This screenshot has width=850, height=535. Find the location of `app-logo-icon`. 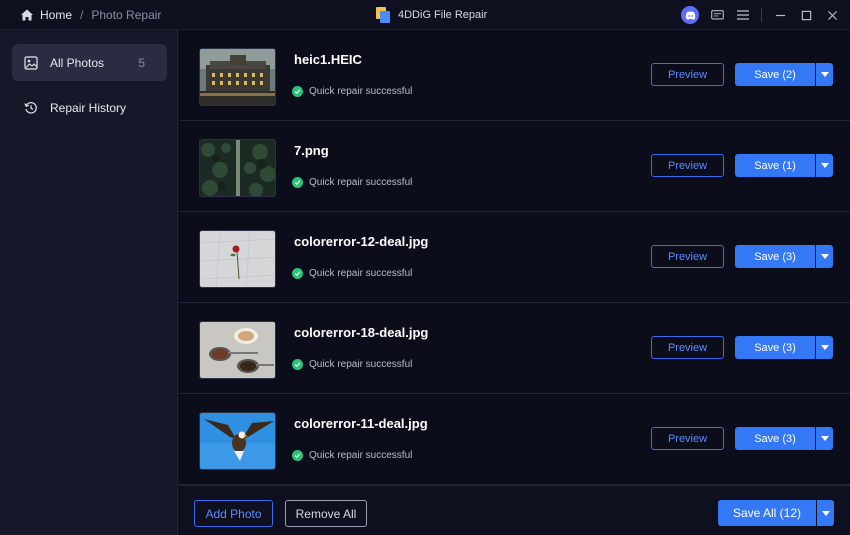

app-logo-icon is located at coordinates (383, 15).